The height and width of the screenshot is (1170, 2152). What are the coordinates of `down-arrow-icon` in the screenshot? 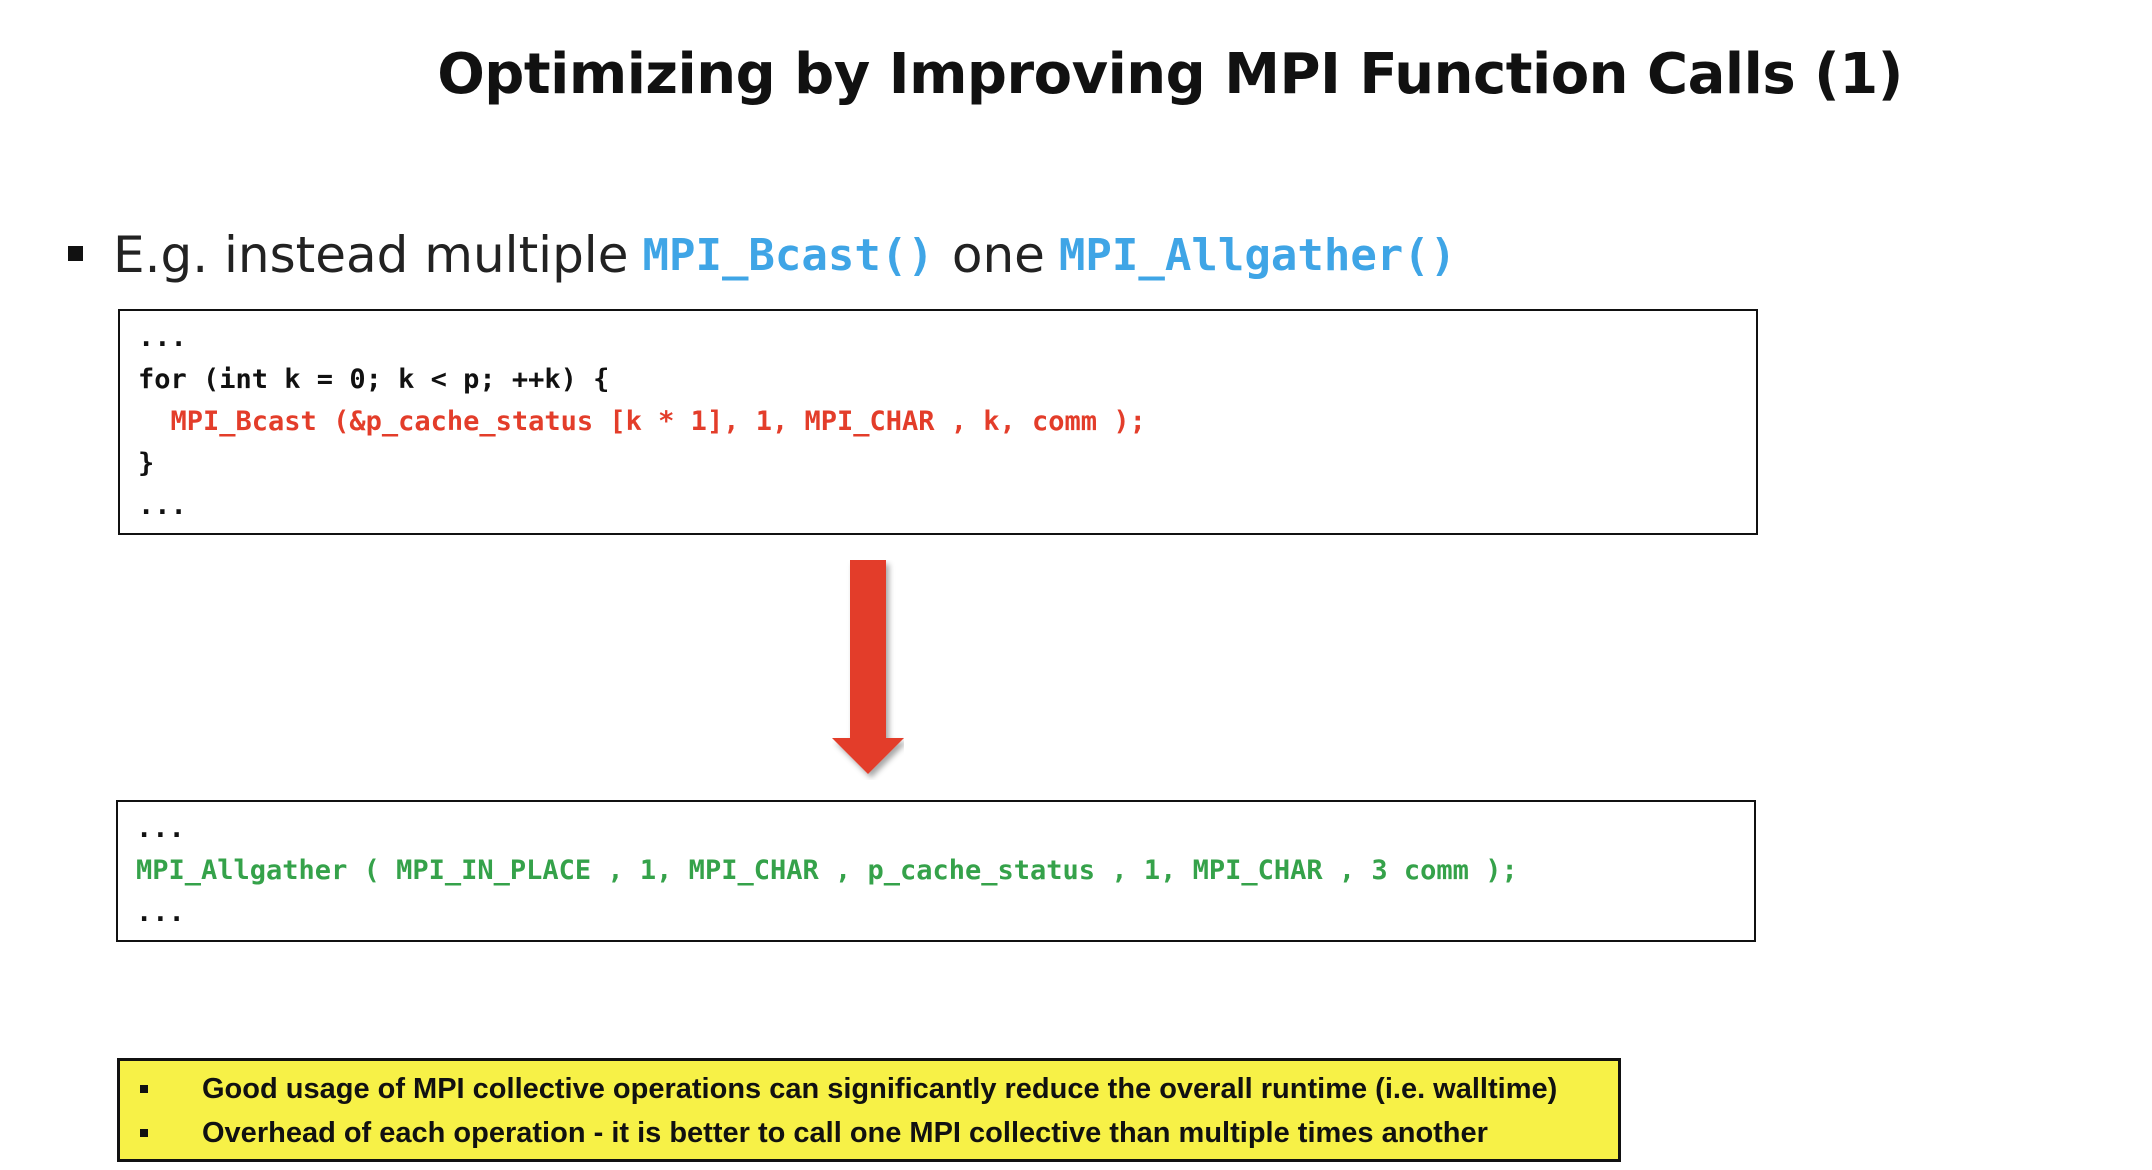 It's located at (868, 667).